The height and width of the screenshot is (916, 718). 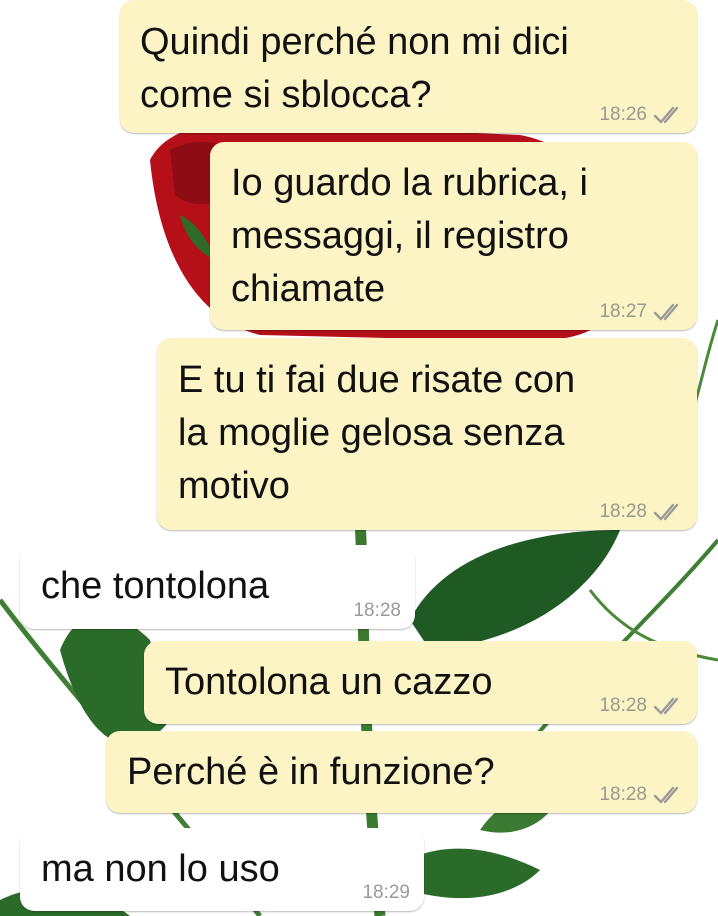 I want to click on rose-leaf, so click(x=515, y=590).